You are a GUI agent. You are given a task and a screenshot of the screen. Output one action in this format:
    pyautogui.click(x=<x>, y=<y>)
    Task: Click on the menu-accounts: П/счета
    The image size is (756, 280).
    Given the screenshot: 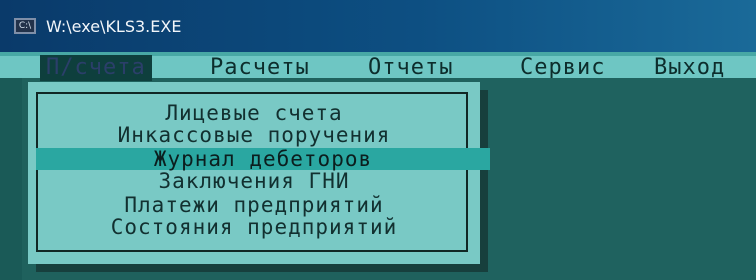 What is the action you would take?
    pyautogui.click(x=96, y=68)
    